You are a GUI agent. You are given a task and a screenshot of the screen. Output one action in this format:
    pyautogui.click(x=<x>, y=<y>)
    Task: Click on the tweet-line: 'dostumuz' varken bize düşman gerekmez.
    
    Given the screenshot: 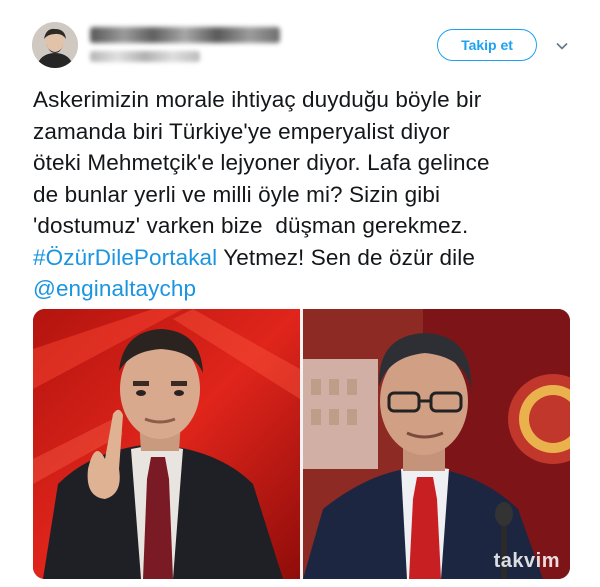 What is the action you would take?
    pyautogui.click(x=251, y=225)
    